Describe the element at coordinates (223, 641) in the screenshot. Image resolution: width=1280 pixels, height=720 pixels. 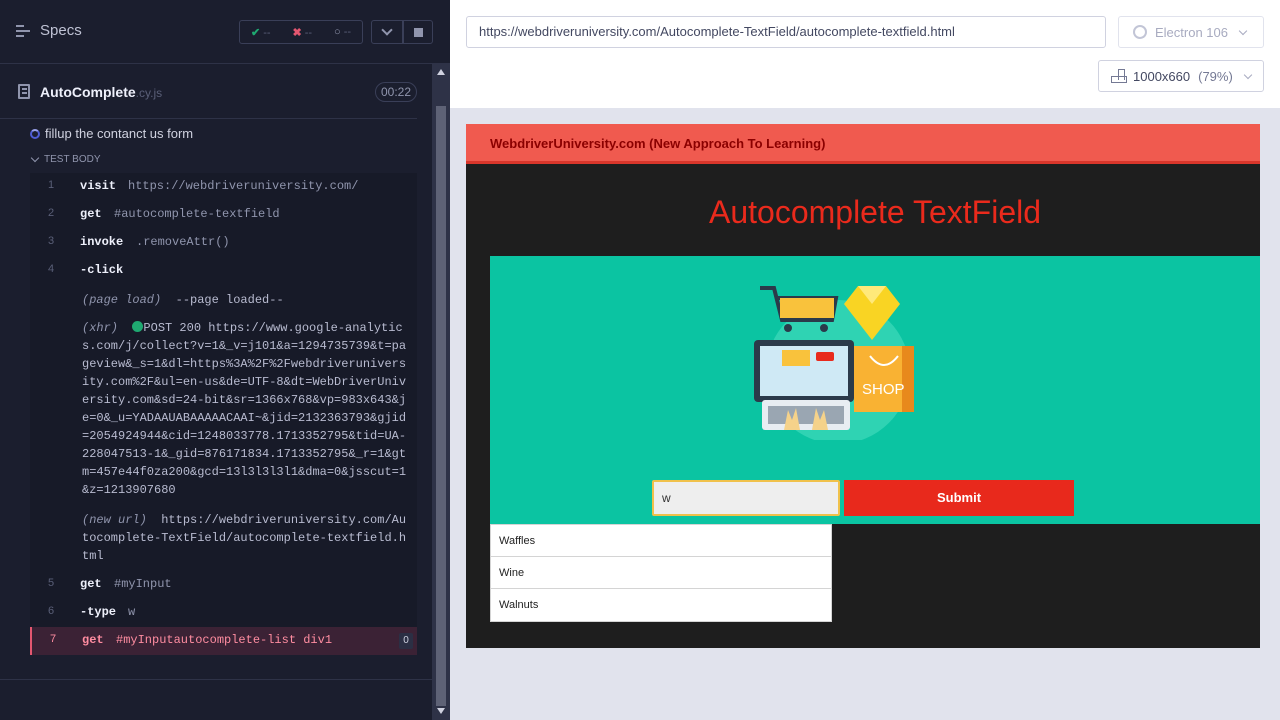
I see `command-row-active: 7 get #myInputautocomplete-list div1 0` at that location.